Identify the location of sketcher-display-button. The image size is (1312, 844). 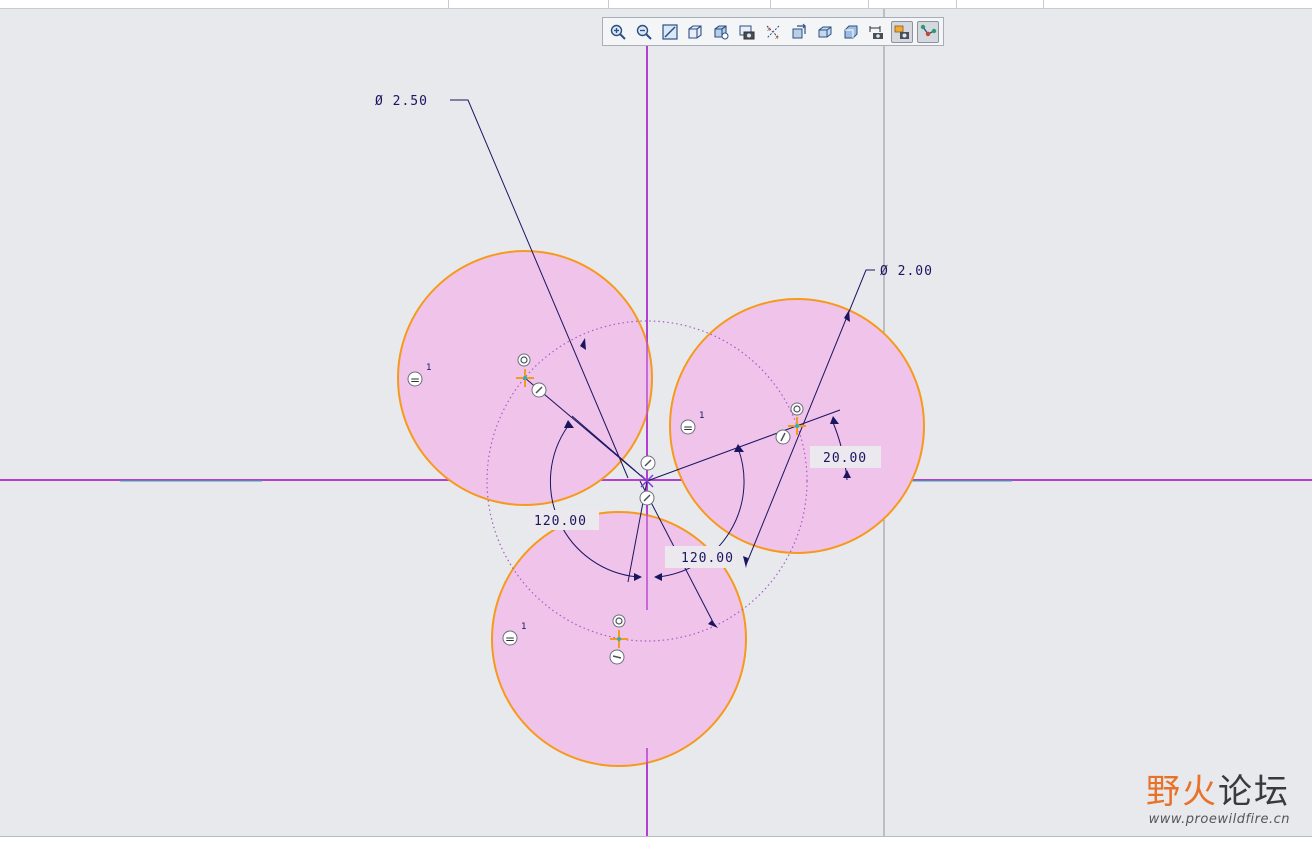
(876, 32).